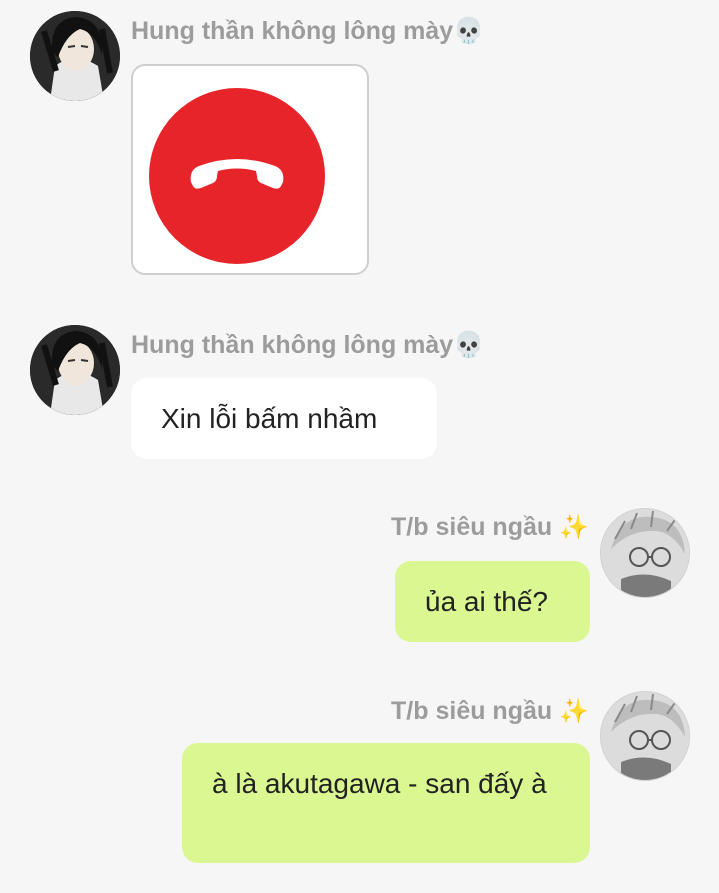 The image size is (719, 893). What do you see at coordinates (237, 176) in the screenshot?
I see `hangup-phone-icon` at bounding box center [237, 176].